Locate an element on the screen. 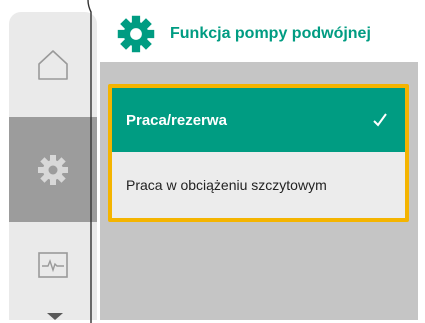 The width and height of the screenshot is (425, 323). sidebar-item-home is located at coordinates (53, 64).